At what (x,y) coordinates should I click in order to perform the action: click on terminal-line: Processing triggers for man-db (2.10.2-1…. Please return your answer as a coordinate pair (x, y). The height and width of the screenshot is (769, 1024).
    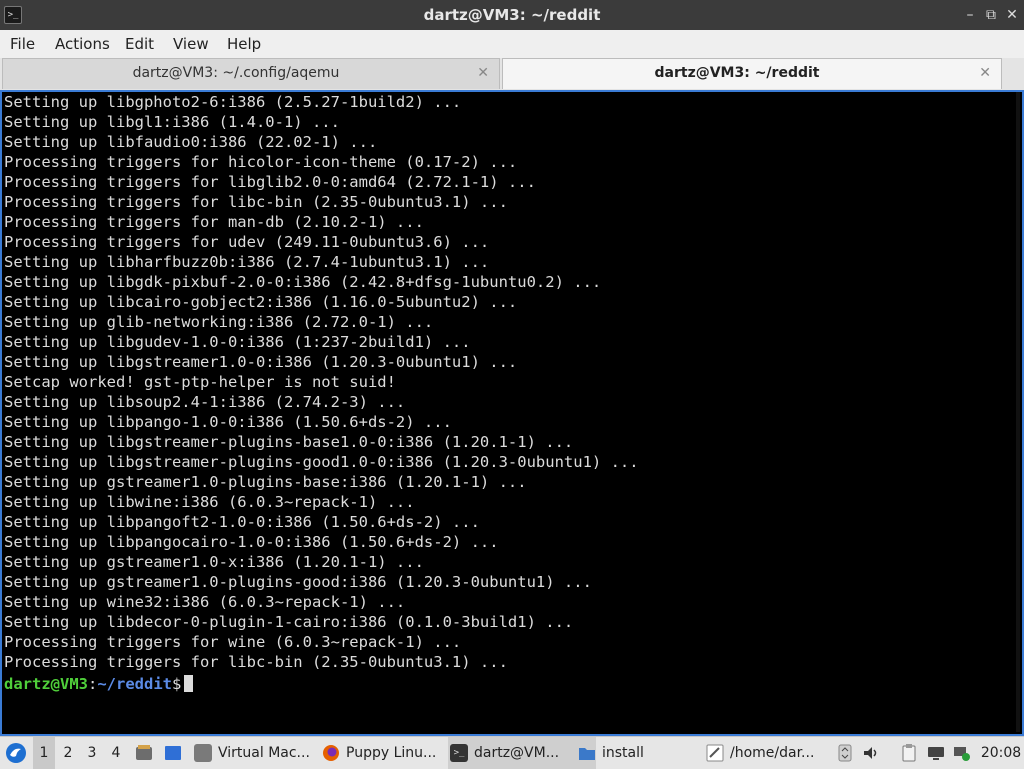
    Looking at the image, I should click on (214, 222).